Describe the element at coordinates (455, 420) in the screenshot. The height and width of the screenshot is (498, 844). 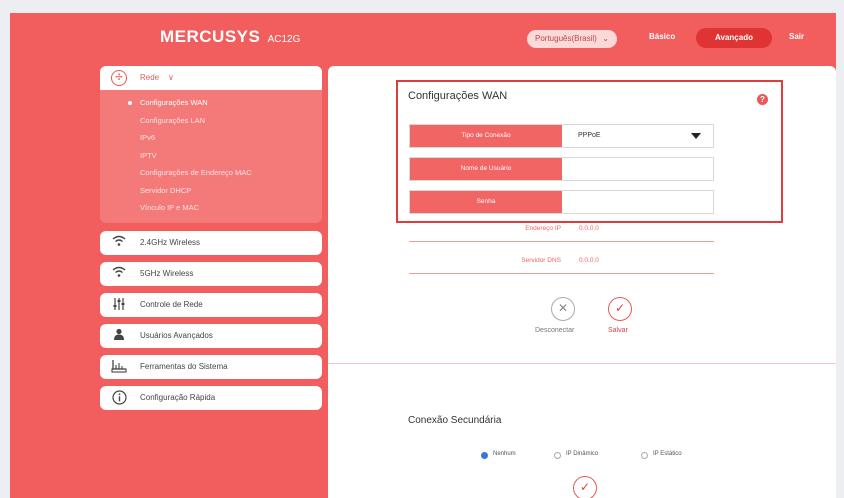
I see `secondary-connection-title: Conexão Secundária` at that location.